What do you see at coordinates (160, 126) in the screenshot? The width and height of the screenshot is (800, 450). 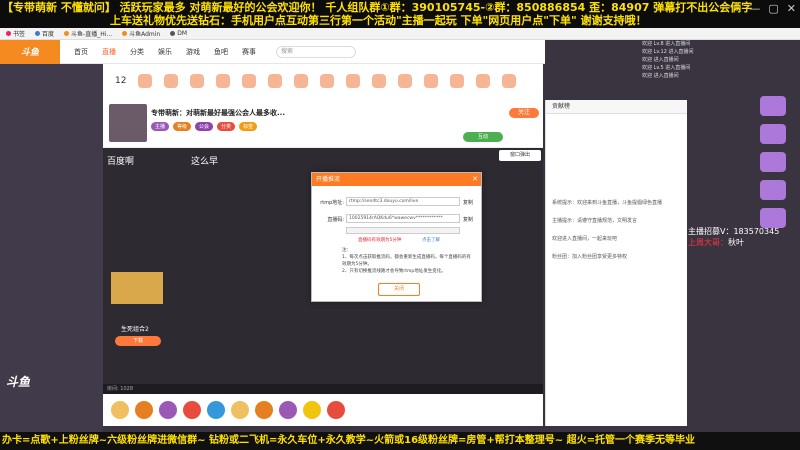 I see `room-tag: 主播` at bounding box center [160, 126].